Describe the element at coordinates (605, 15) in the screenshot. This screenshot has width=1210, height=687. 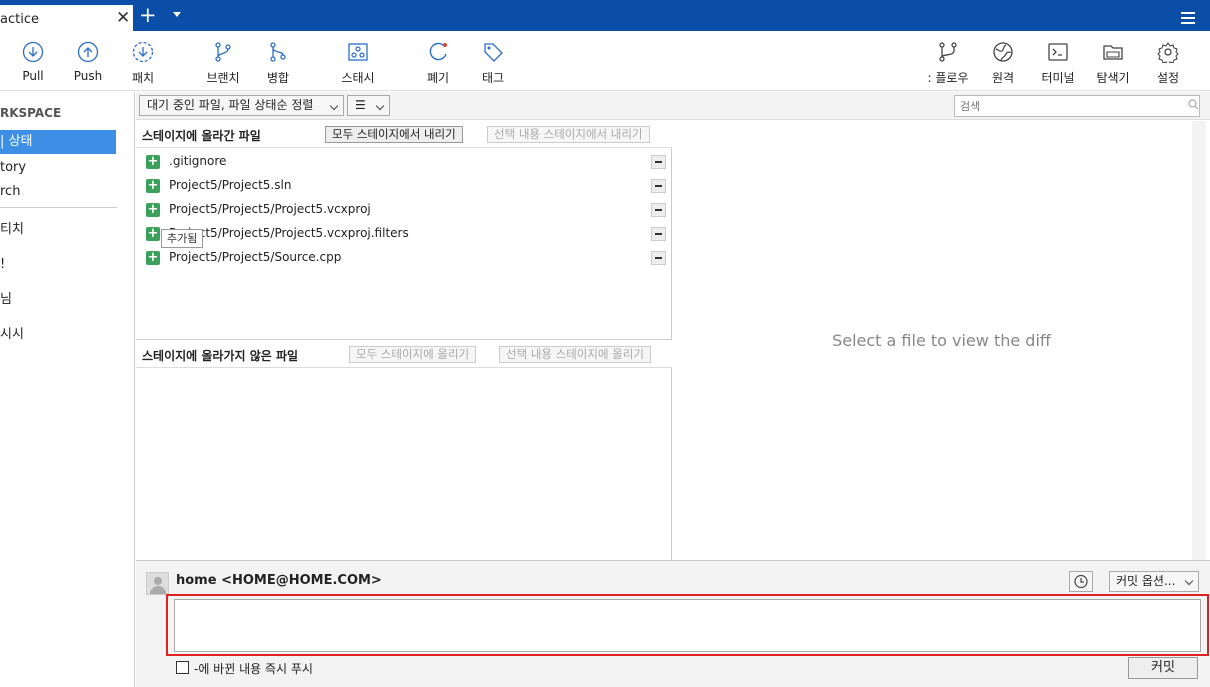
I see `title-bar: actice ✕ +` at that location.